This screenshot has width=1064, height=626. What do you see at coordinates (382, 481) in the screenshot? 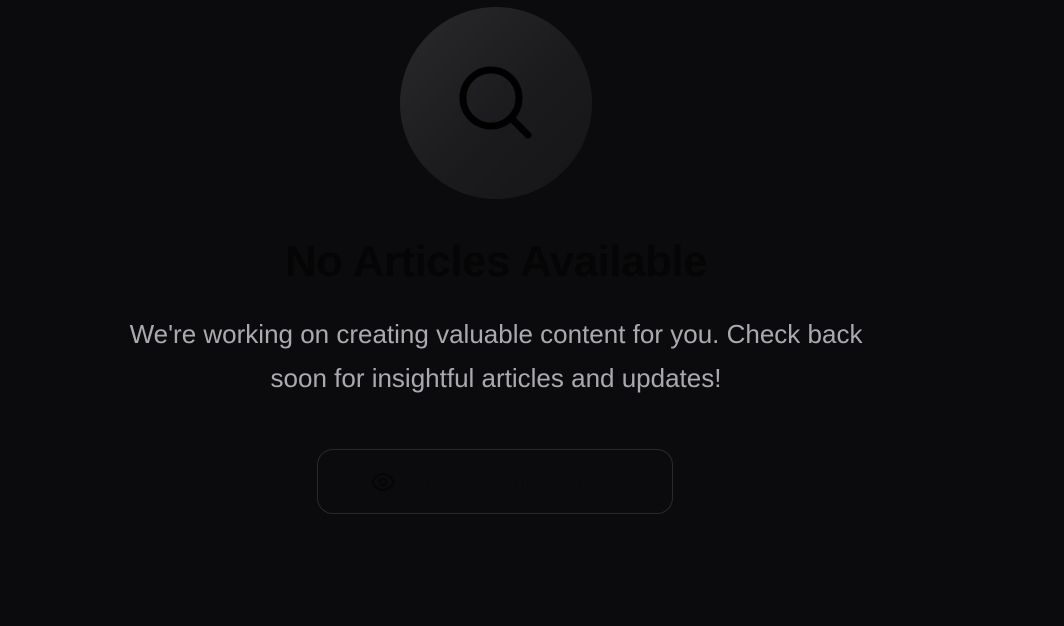
I see `eye-icon` at bounding box center [382, 481].